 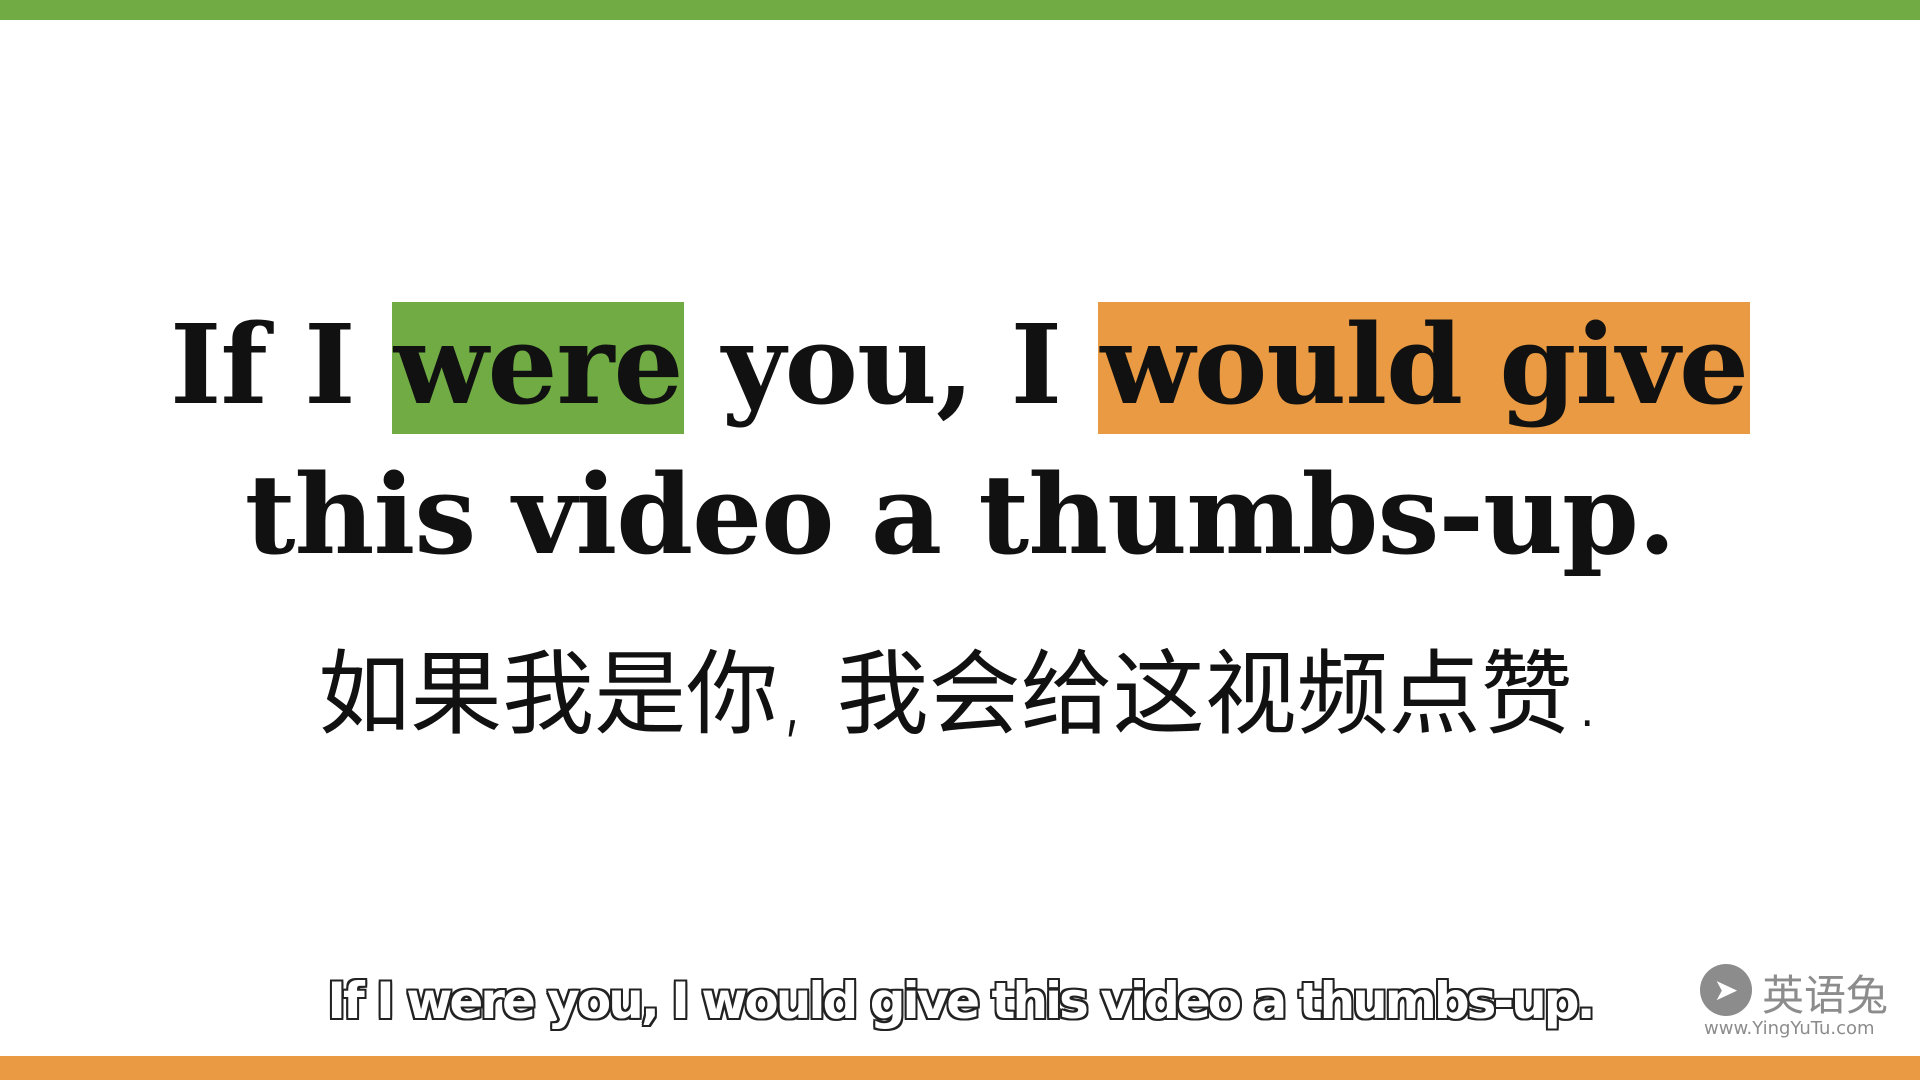 I want to click on brand-logo: ➤ 英语兔 www.YingYuTu.com, so click(x=1800, y=1000).